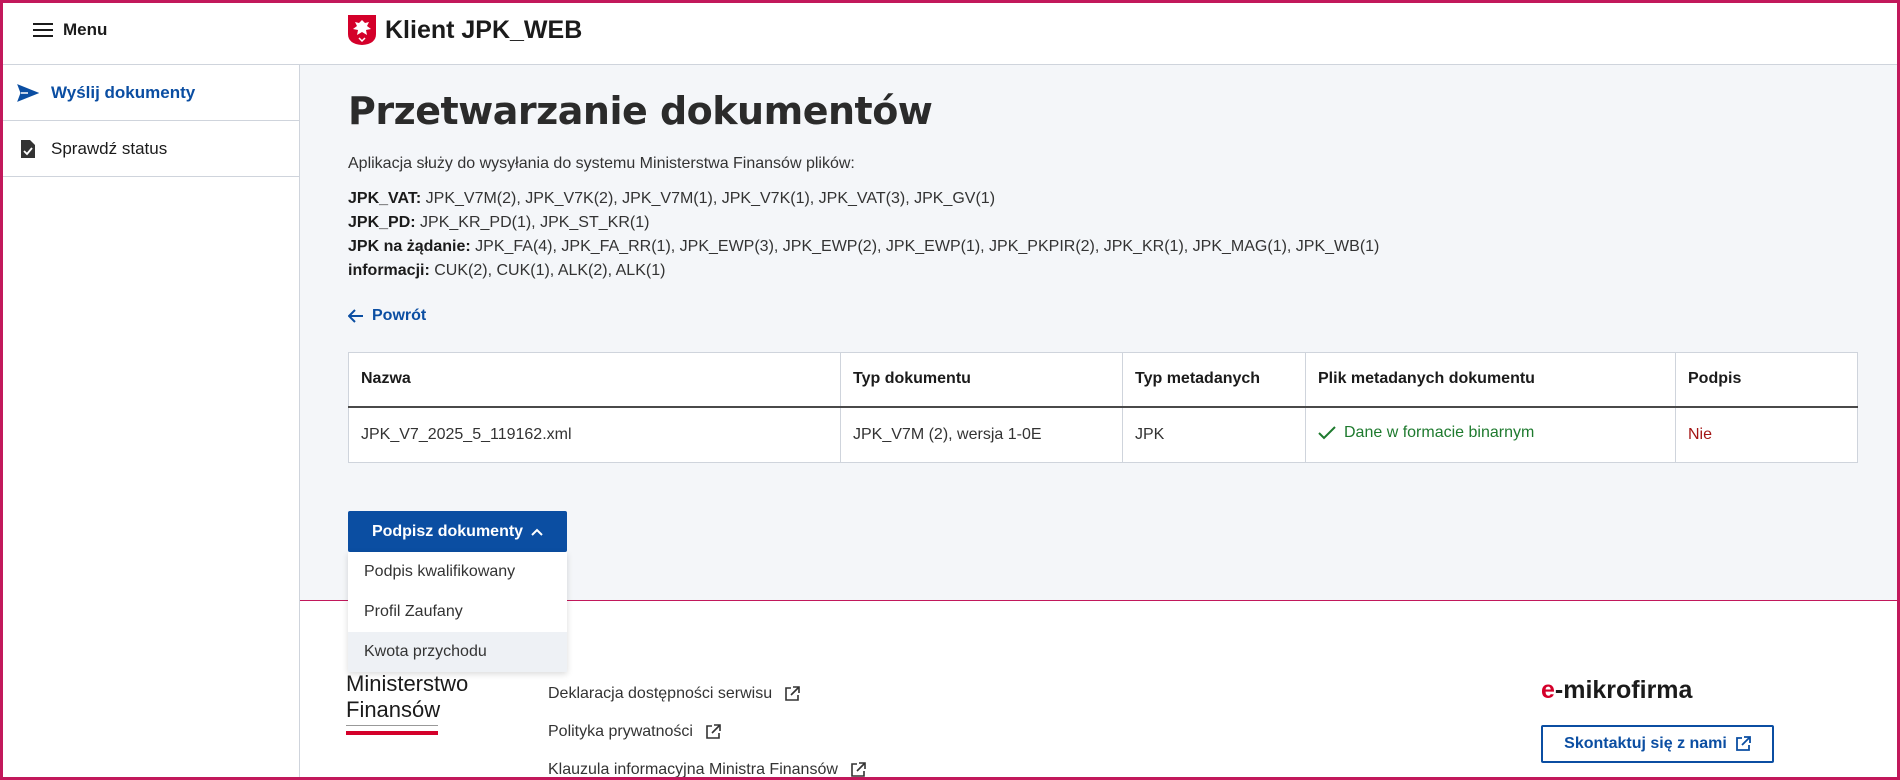  What do you see at coordinates (660, 693) in the screenshot?
I see `link-label: Deklaracja dostępności serwisu` at bounding box center [660, 693].